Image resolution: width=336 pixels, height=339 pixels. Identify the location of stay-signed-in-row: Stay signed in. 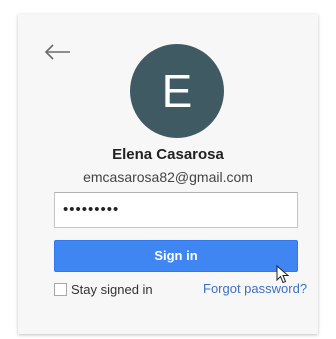
(103, 289).